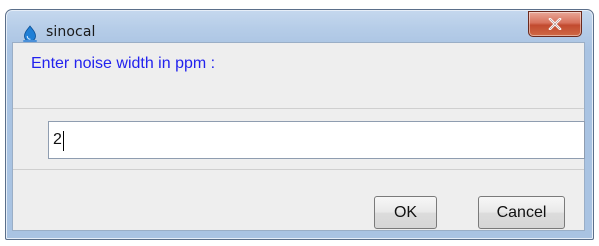 The height and width of the screenshot is (246, 599). I want to click on close-button, so click(555, 24).